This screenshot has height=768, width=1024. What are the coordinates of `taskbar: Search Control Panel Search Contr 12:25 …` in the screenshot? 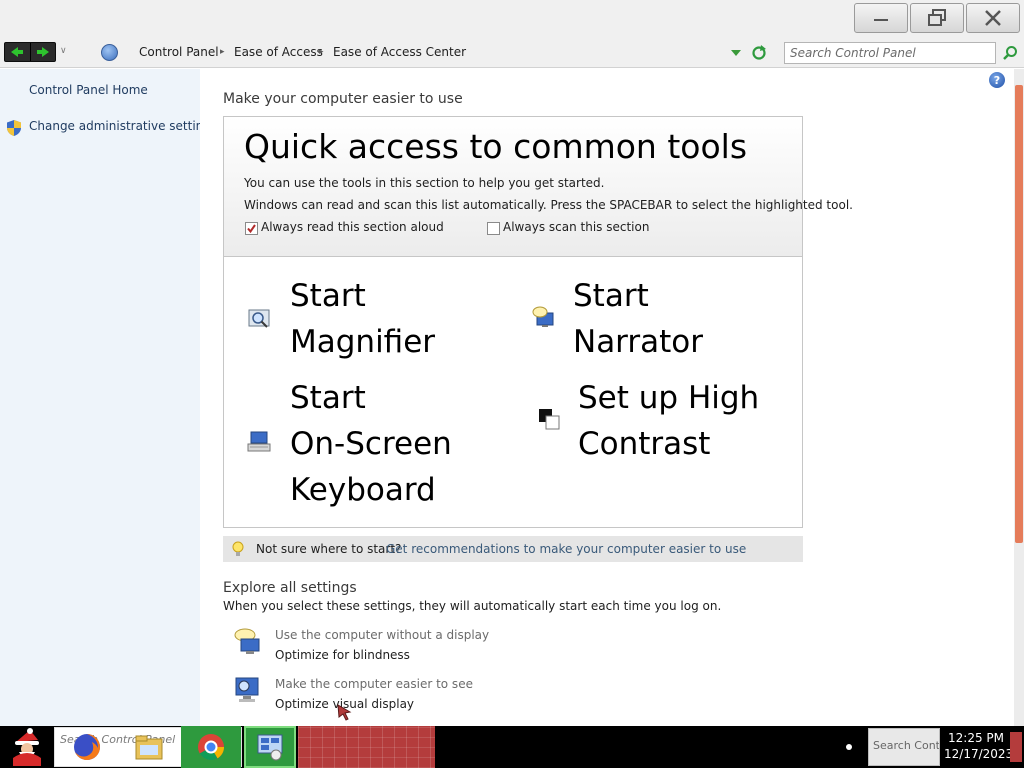 It's located at (512, 747).